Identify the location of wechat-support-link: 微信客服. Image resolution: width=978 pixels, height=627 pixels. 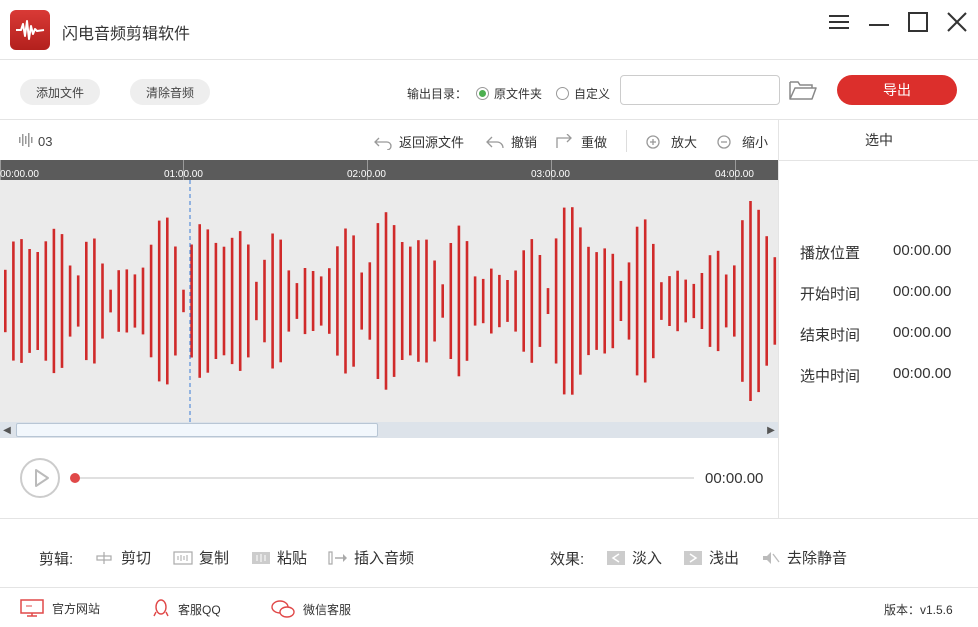
(311, 609).